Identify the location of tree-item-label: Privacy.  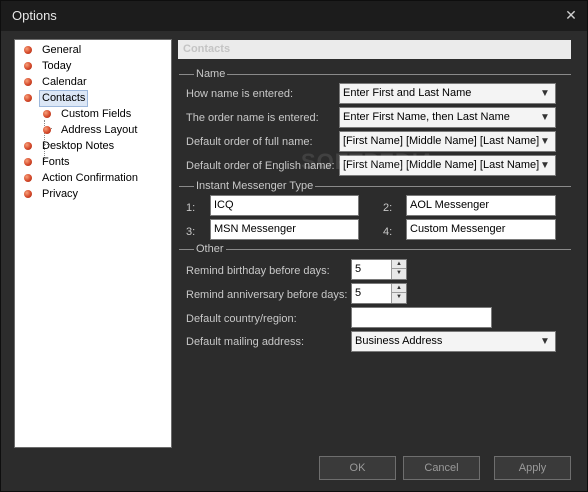
(60, 194).